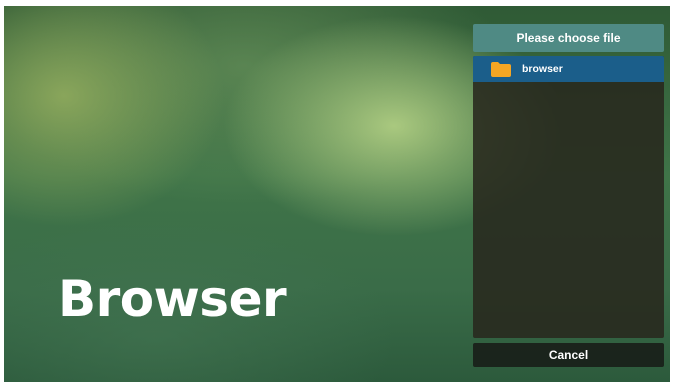 The width and height of the screenshot is (674, 384). I want to click on cancel-button: Cancel, so click(568, 355).